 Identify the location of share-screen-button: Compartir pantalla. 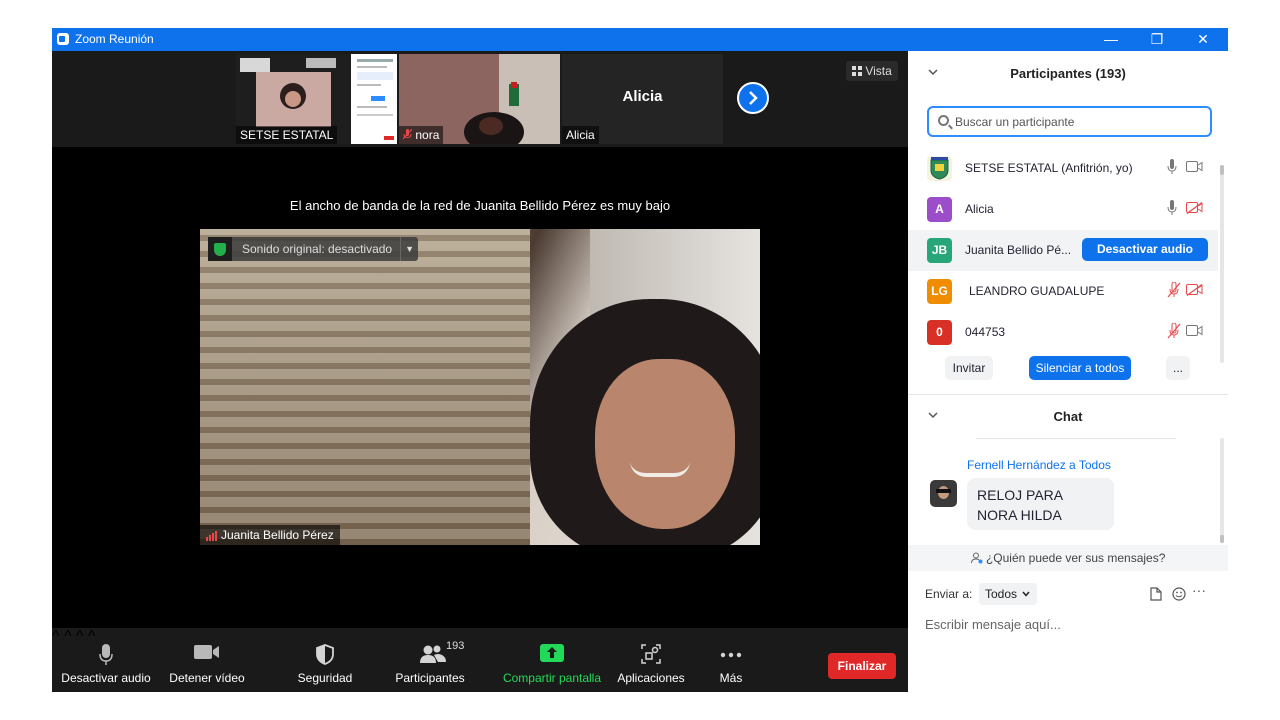
(552, 660).